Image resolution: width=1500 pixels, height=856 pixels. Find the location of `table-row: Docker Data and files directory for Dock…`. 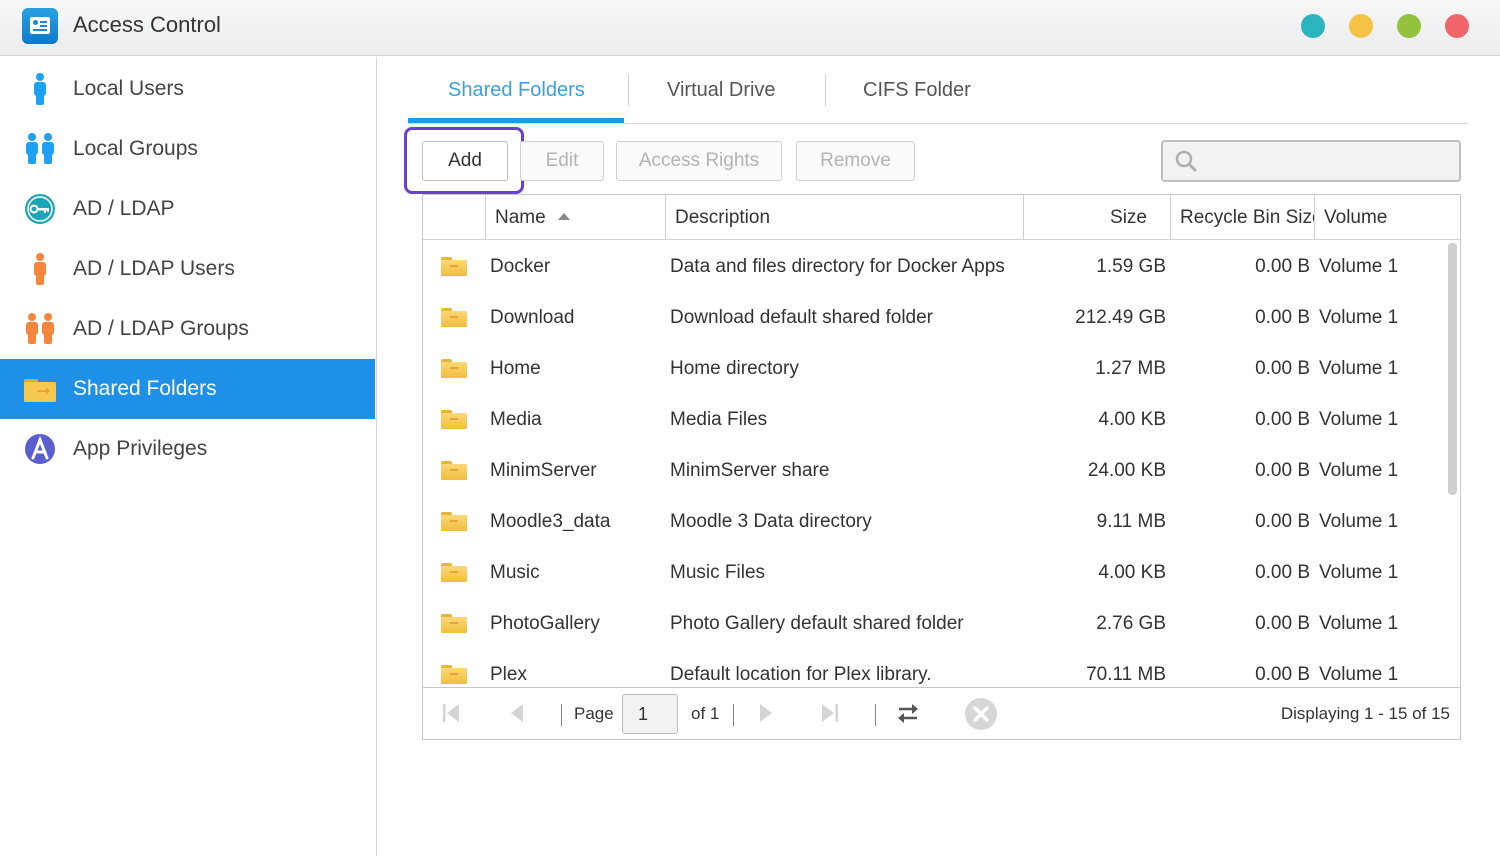

table-row: Docker Data and files directory for Dock… is located at coordinates (934, 266).